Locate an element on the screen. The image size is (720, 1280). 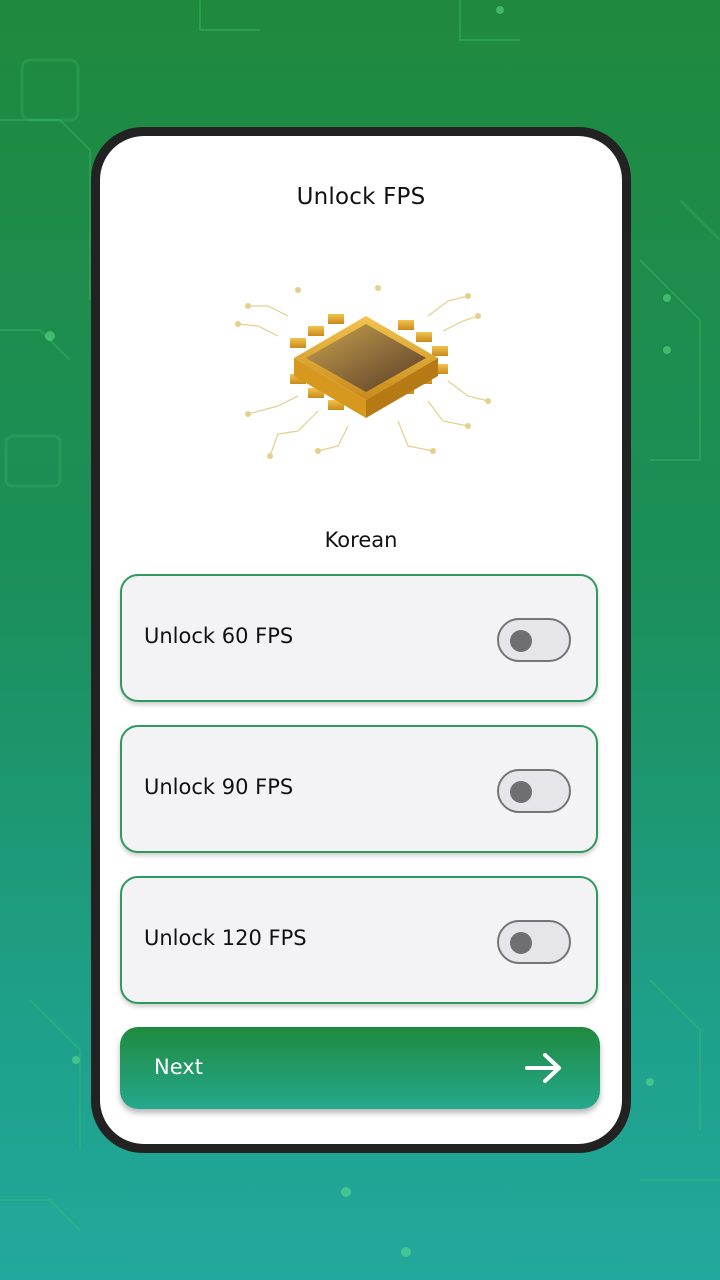
toggle-120fps is located at coordinates (534, 942).